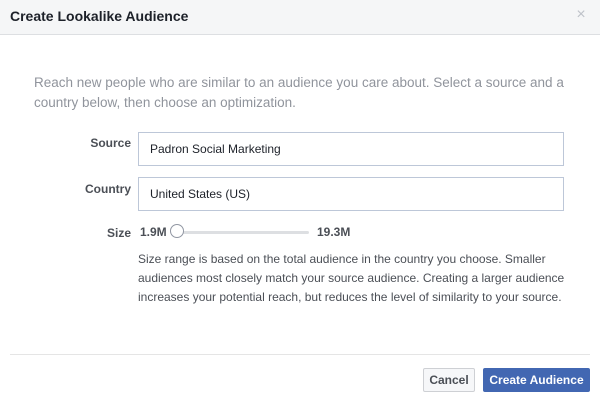 This screenshot has height=401, width=600. Describe the element at coordinates (581, 15) in the screenshot. I see `close-icon: ×` at that location.